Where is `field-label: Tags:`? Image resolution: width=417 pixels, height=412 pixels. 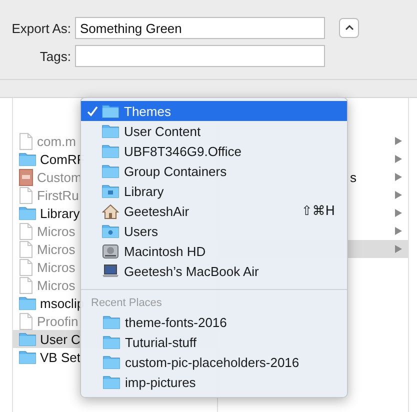
field-label: Tags: is located at coordinates (54, 56).